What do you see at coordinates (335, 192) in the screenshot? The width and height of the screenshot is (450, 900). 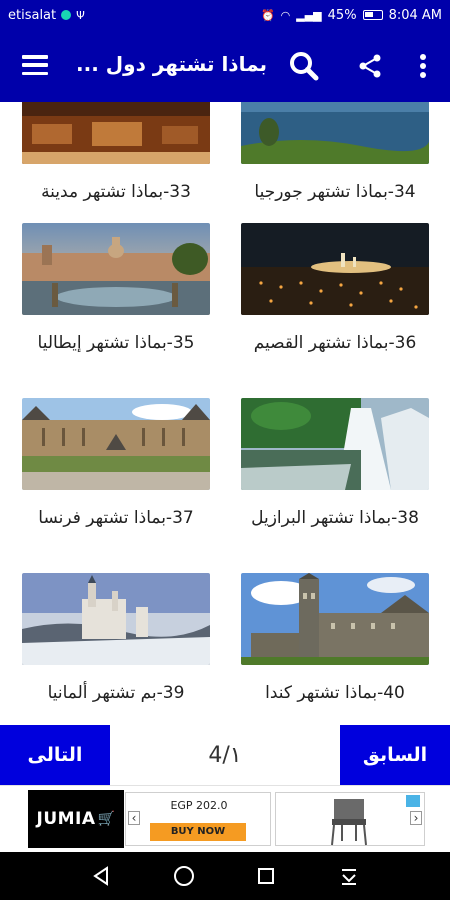 I see `item-caption: 34-بماذا تشتهر جورجيا` at bounding box center [335, 192].